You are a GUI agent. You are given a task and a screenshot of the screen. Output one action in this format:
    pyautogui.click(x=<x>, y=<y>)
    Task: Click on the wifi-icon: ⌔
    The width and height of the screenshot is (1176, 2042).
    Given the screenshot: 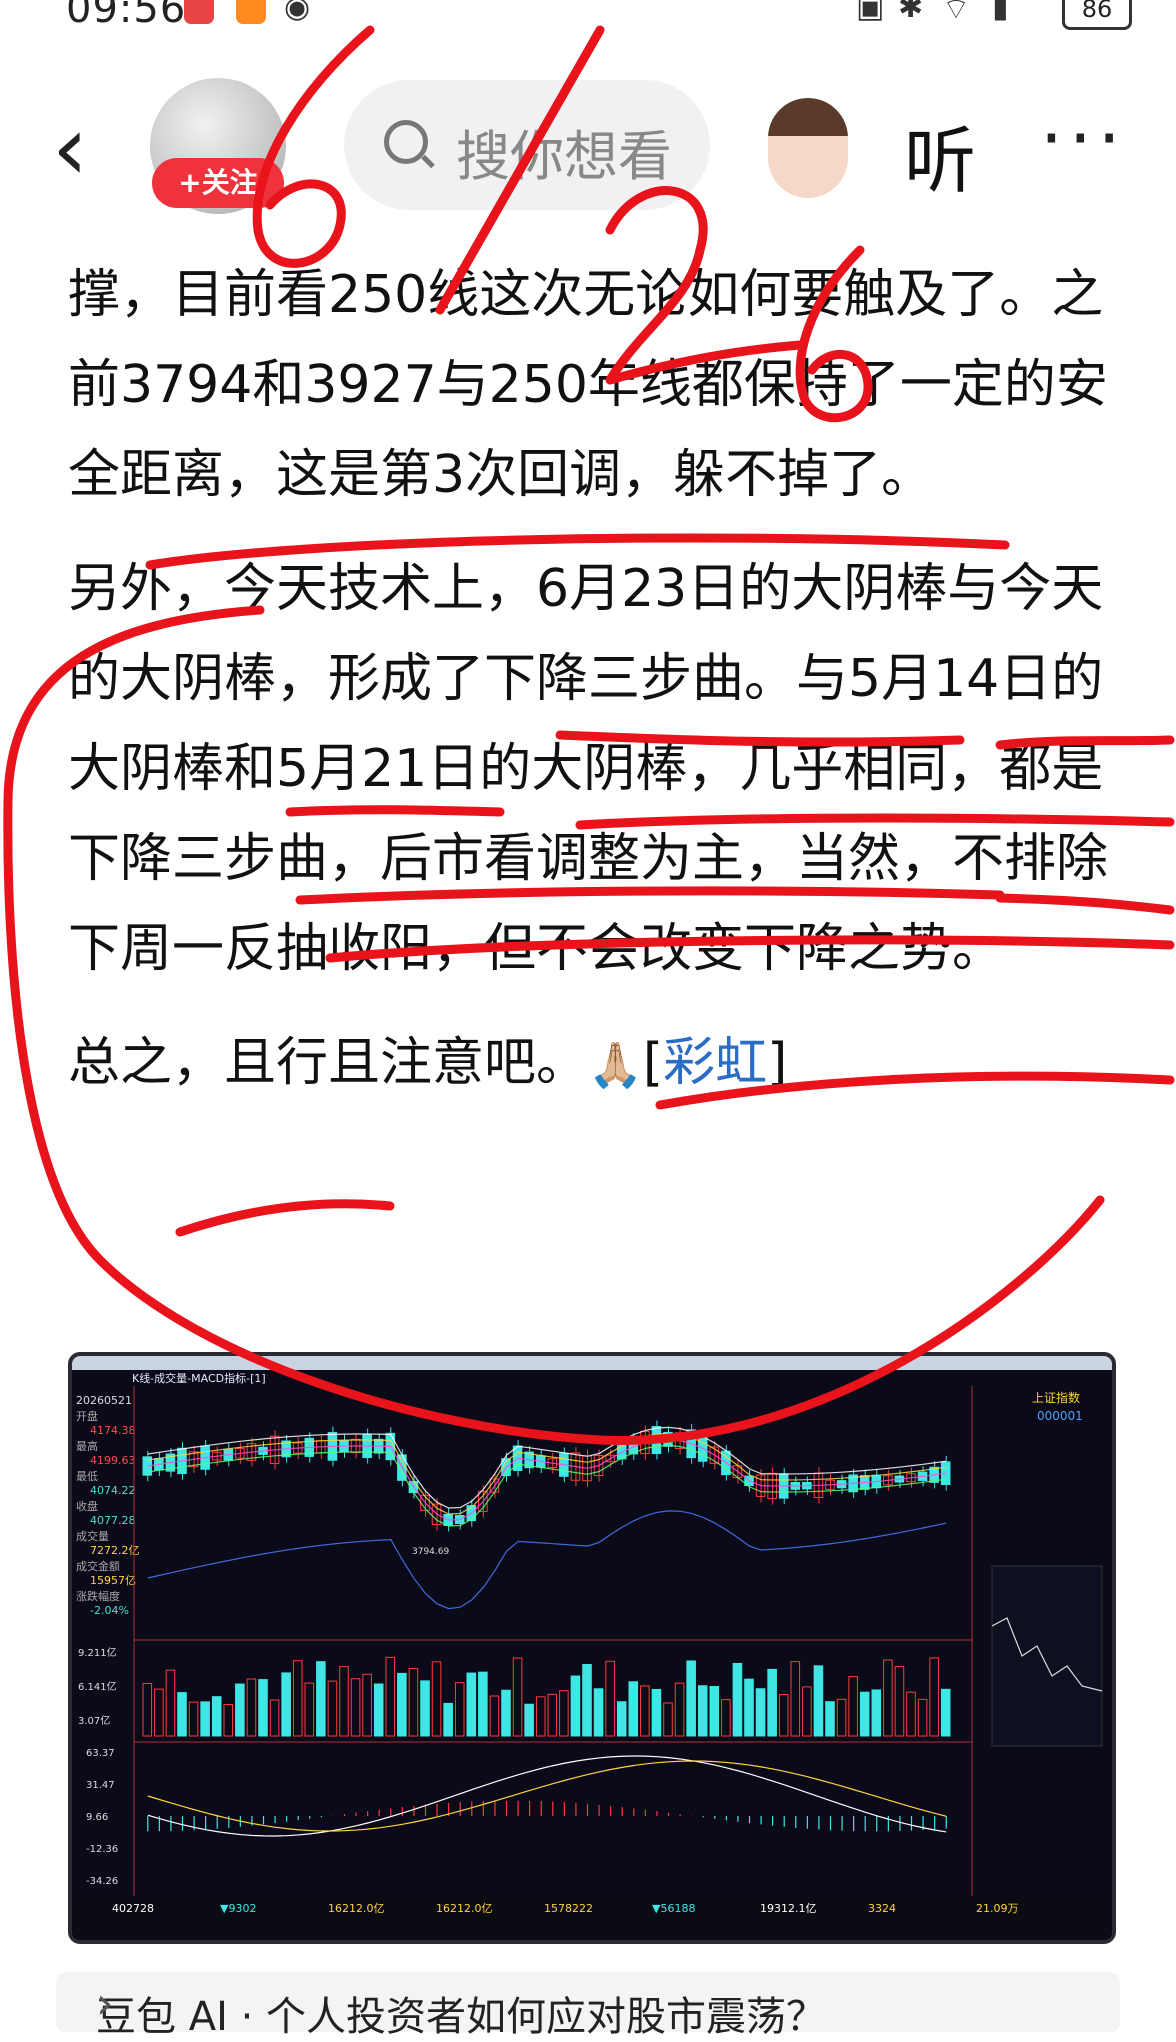 What is the action you would take?
    pyautogui.click(x=956, y=13)
    